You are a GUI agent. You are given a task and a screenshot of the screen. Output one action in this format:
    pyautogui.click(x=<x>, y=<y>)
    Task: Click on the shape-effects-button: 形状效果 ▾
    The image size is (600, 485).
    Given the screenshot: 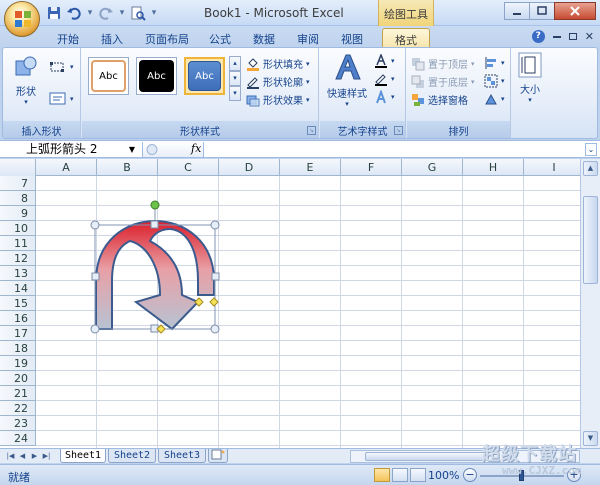 What is the action you would take?
    pyautogui.click(x=278, y=99)
    